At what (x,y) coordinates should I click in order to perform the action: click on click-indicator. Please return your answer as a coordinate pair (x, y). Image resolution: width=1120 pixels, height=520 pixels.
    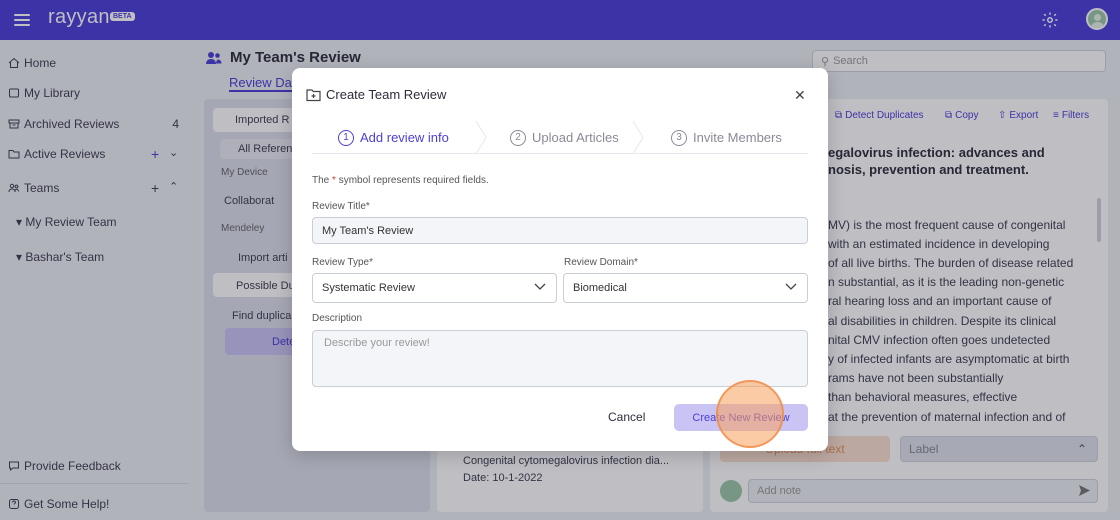
    Looking at the image, I should click on (750, 414).